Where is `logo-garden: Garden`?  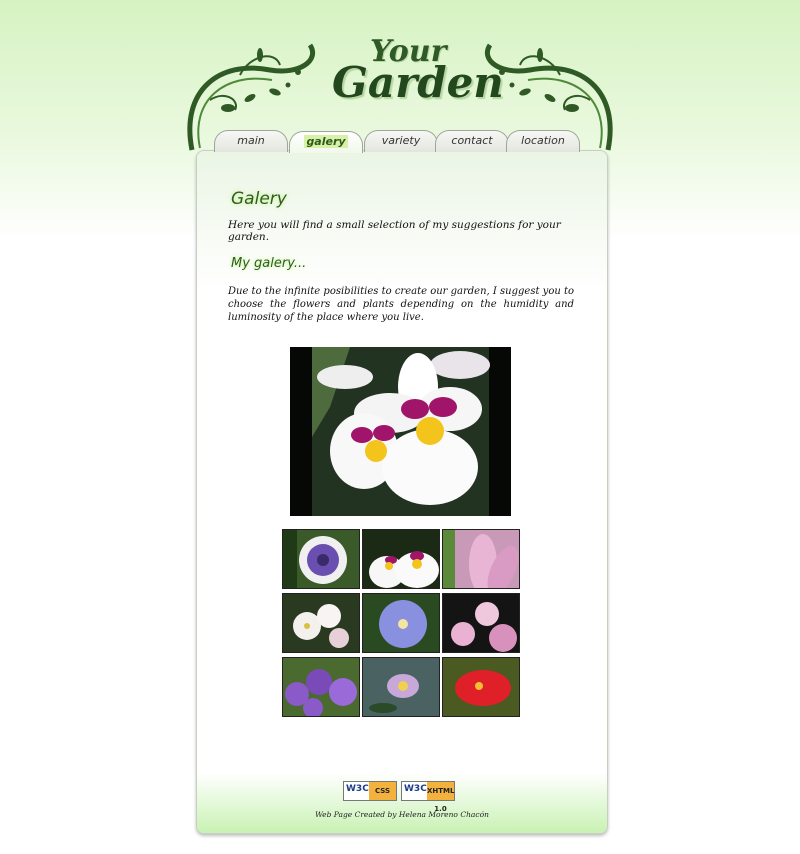
logo-garden: Garden is located at coordinates (418, 82).